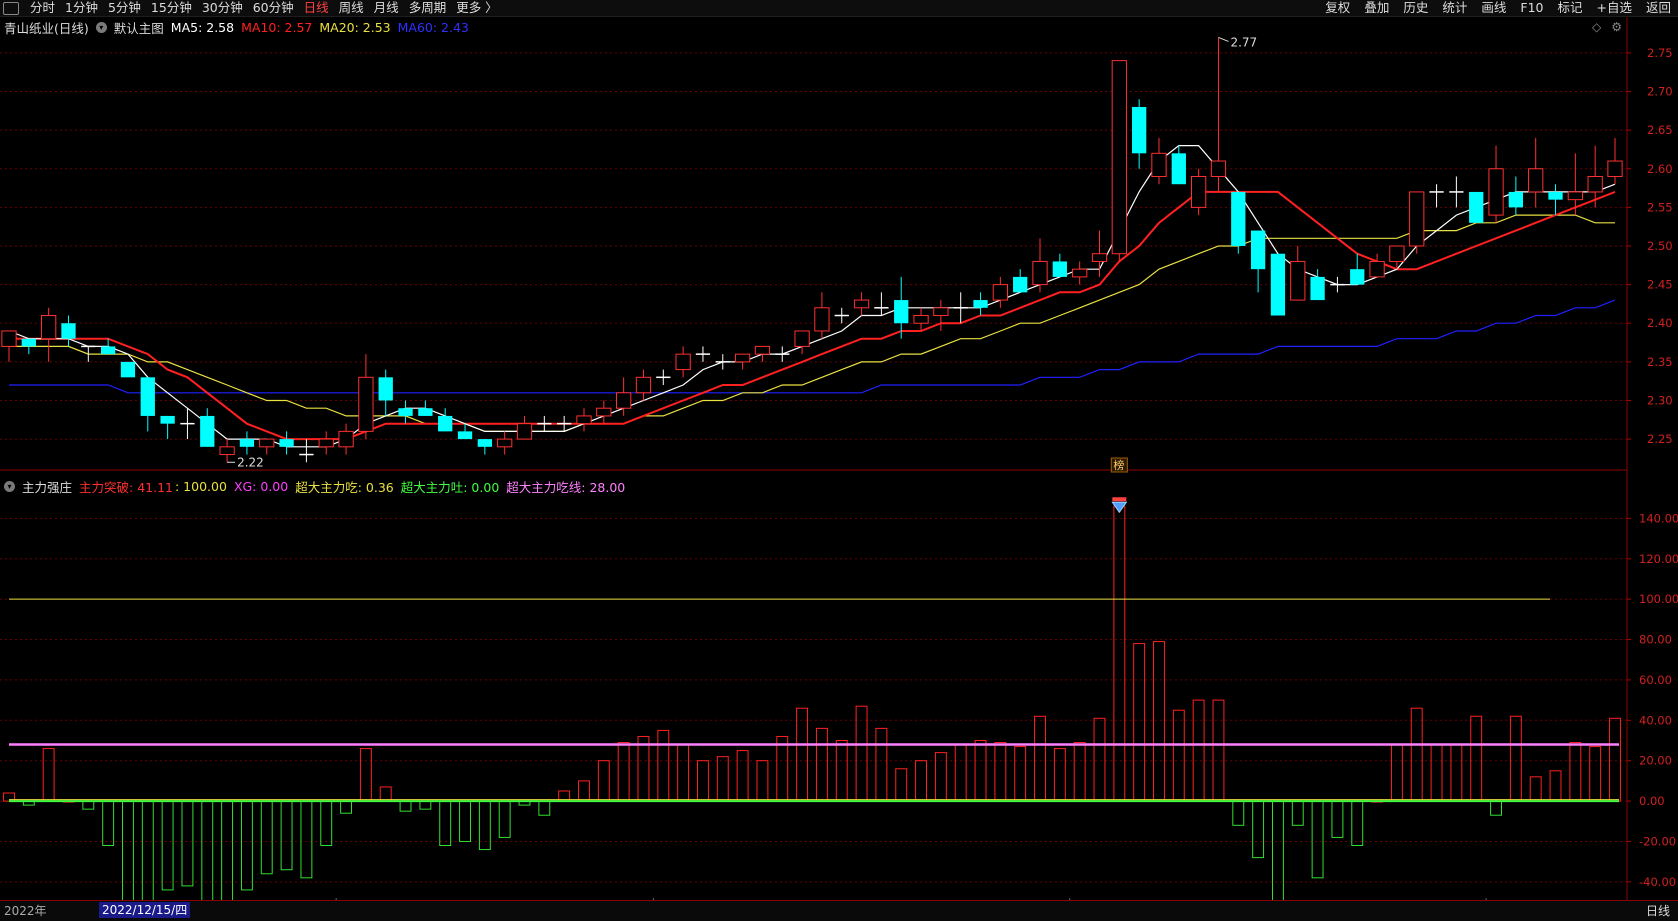 The height and width of the screenshot is (921, 1678). What do you see at coordinates (1660, 439) in the screenshot?
I see `price-tick-label: 2.25` at bounding box center [1660, 439].